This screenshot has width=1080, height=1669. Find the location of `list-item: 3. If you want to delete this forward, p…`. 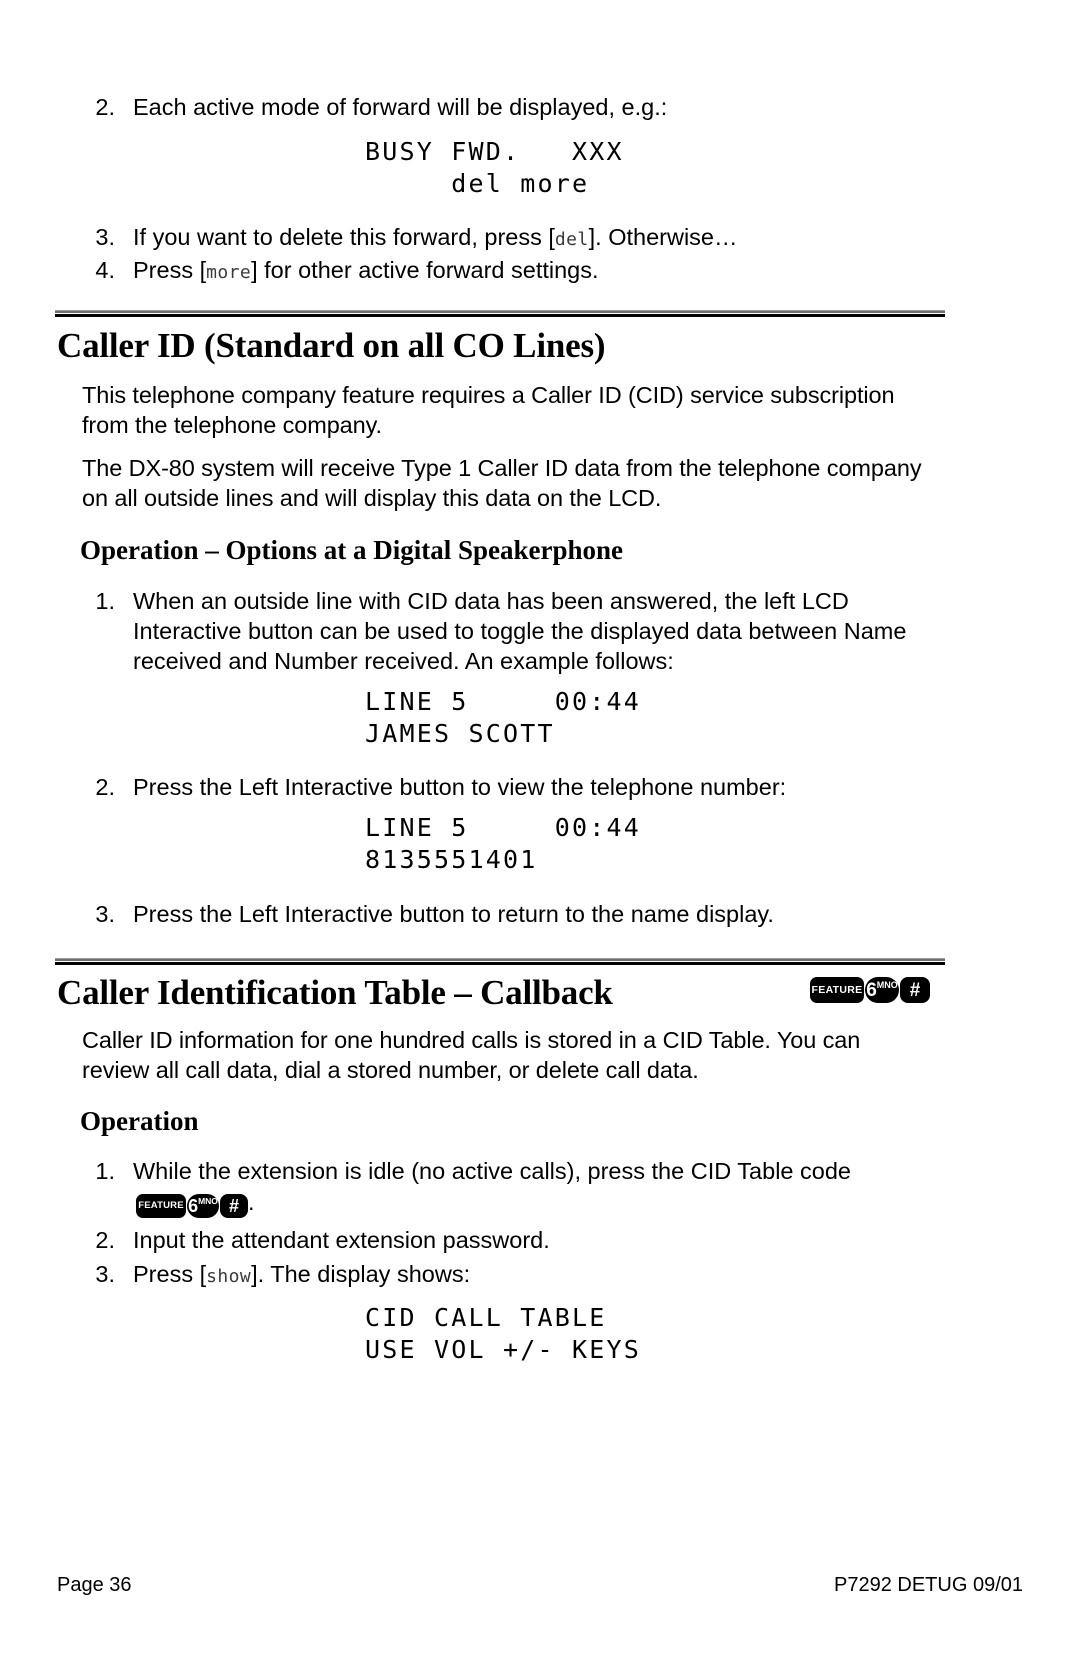

list-item: 3. If you want to delete this forward, p… is located at coordinates (515, 238).